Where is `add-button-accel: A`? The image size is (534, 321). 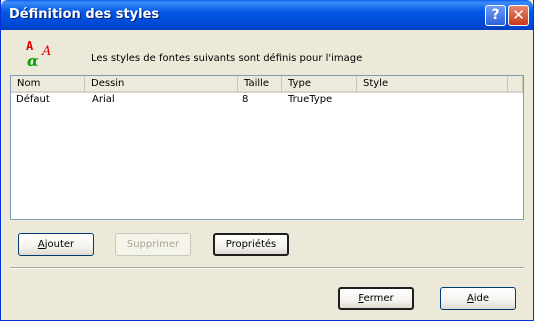
add-button-accel: A is located at coordinates (41, 244).